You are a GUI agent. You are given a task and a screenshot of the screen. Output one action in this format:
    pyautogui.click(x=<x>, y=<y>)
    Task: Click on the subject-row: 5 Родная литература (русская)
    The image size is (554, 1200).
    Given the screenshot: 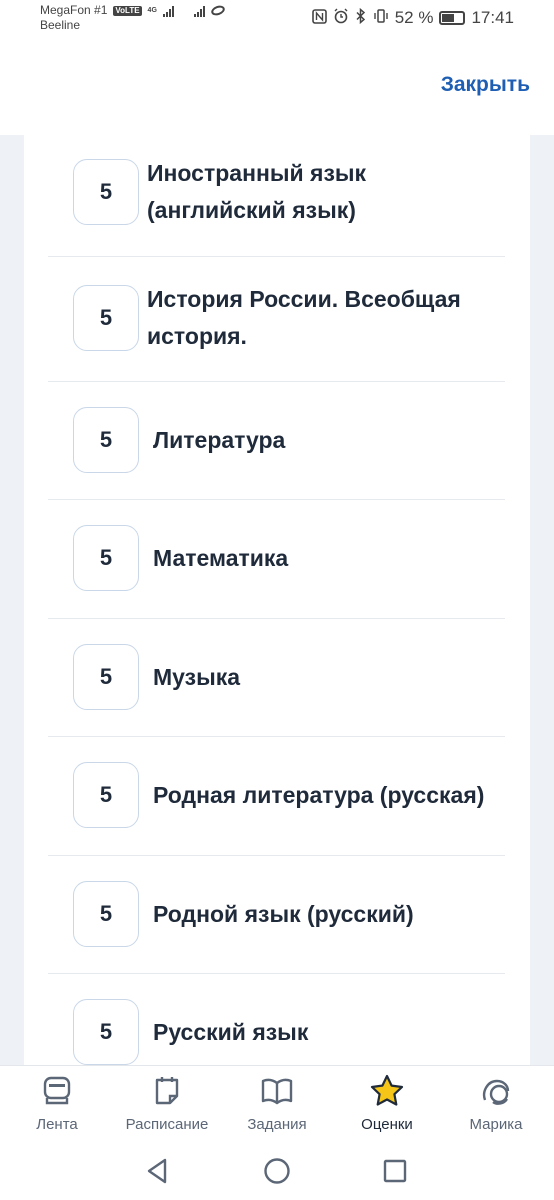 What is the action you would take?
    pyautogui.click(x=276, y=796)
    